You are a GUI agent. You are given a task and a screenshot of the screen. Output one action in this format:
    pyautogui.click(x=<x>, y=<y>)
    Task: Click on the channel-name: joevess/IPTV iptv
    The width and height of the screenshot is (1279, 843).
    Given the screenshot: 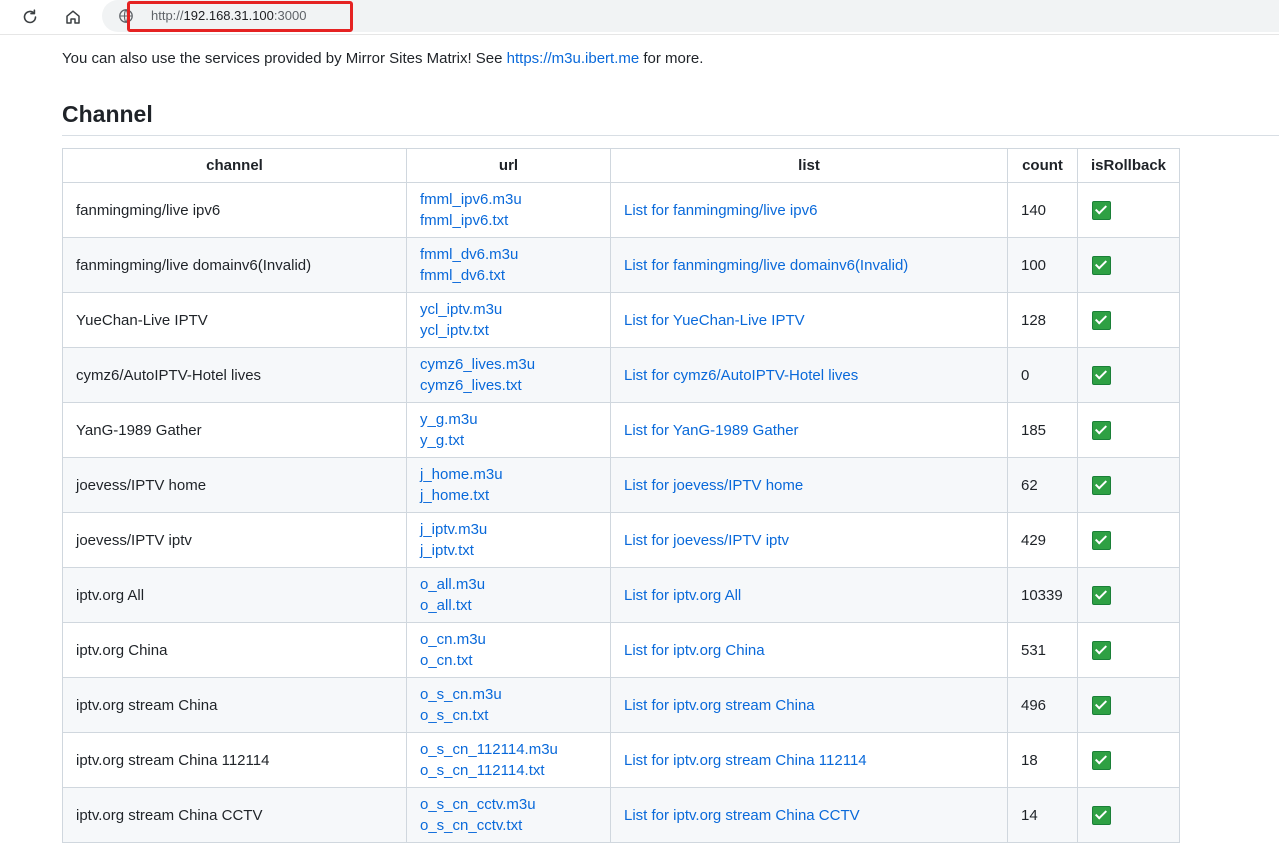 What is the action you would take?
    pyautogui.click(x=234, y=540)
    